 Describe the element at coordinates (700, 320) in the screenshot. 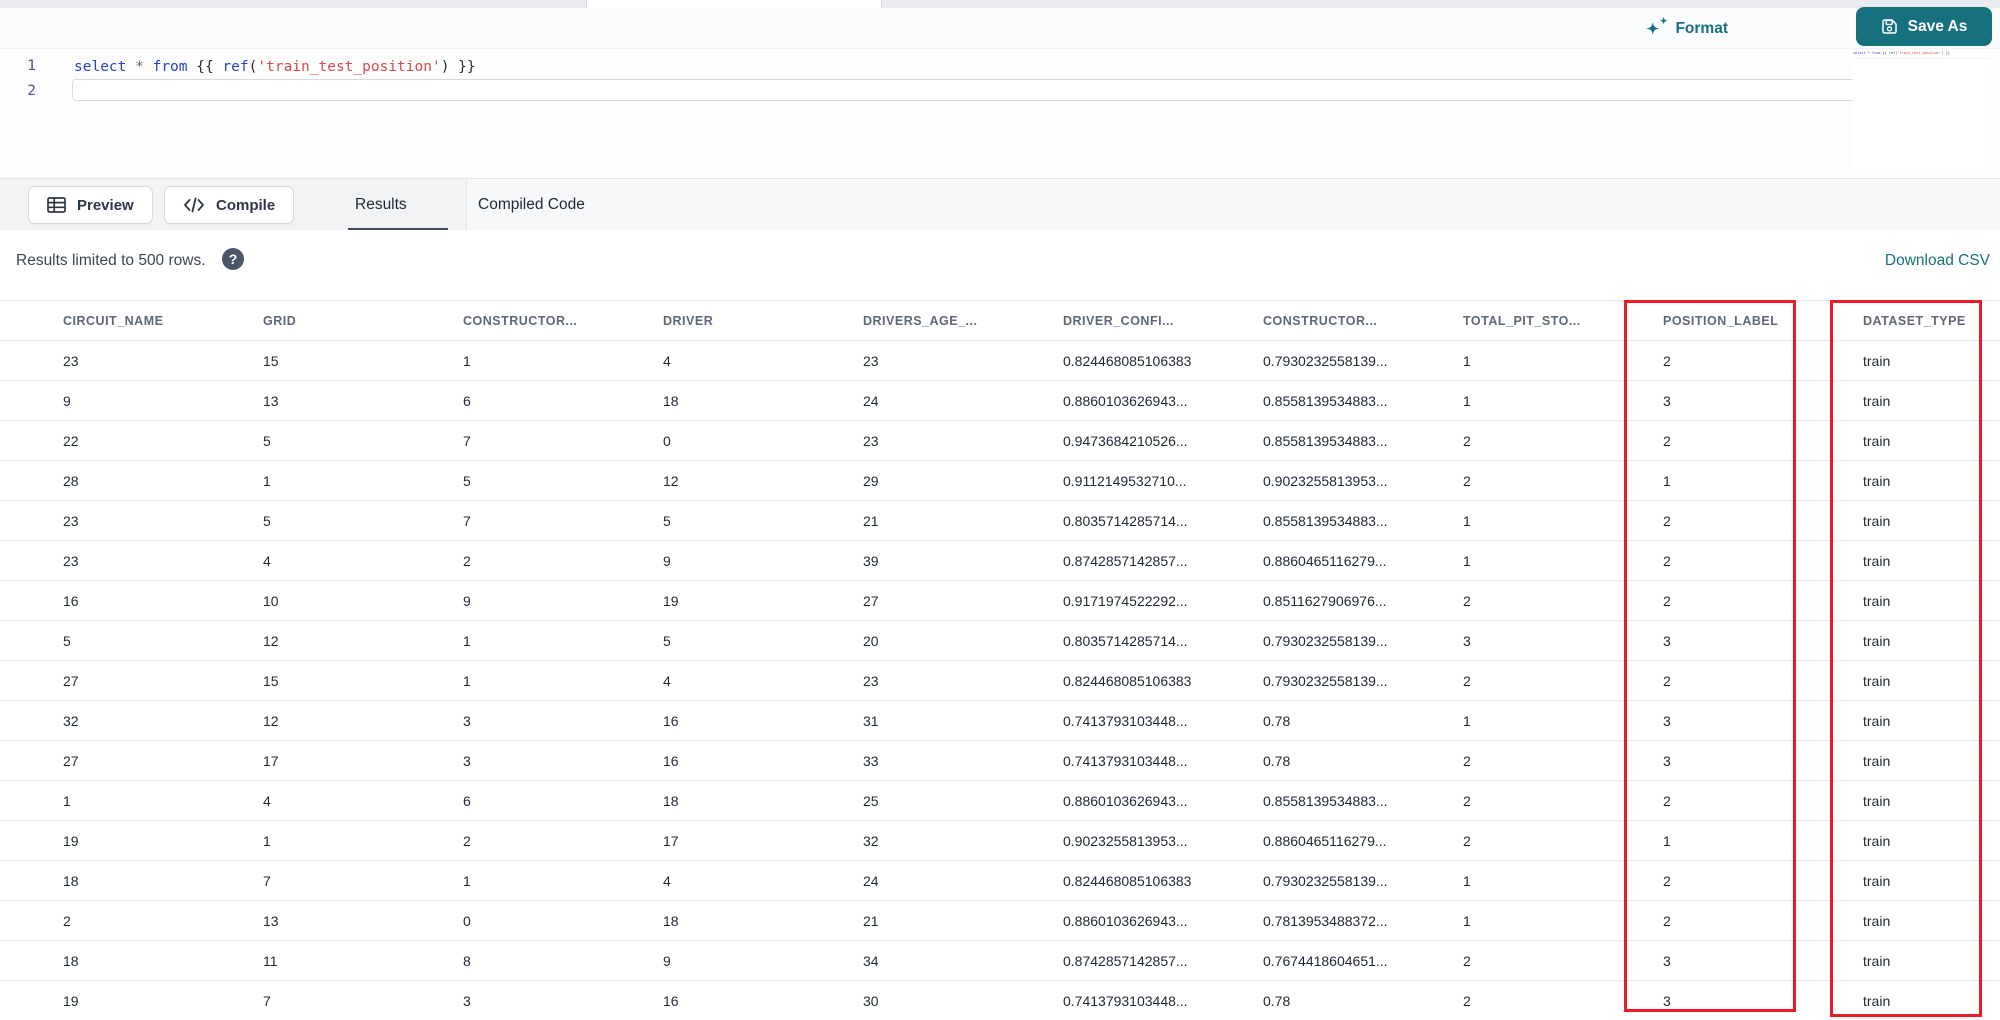

I see `column-header: DRIVER` at that location.